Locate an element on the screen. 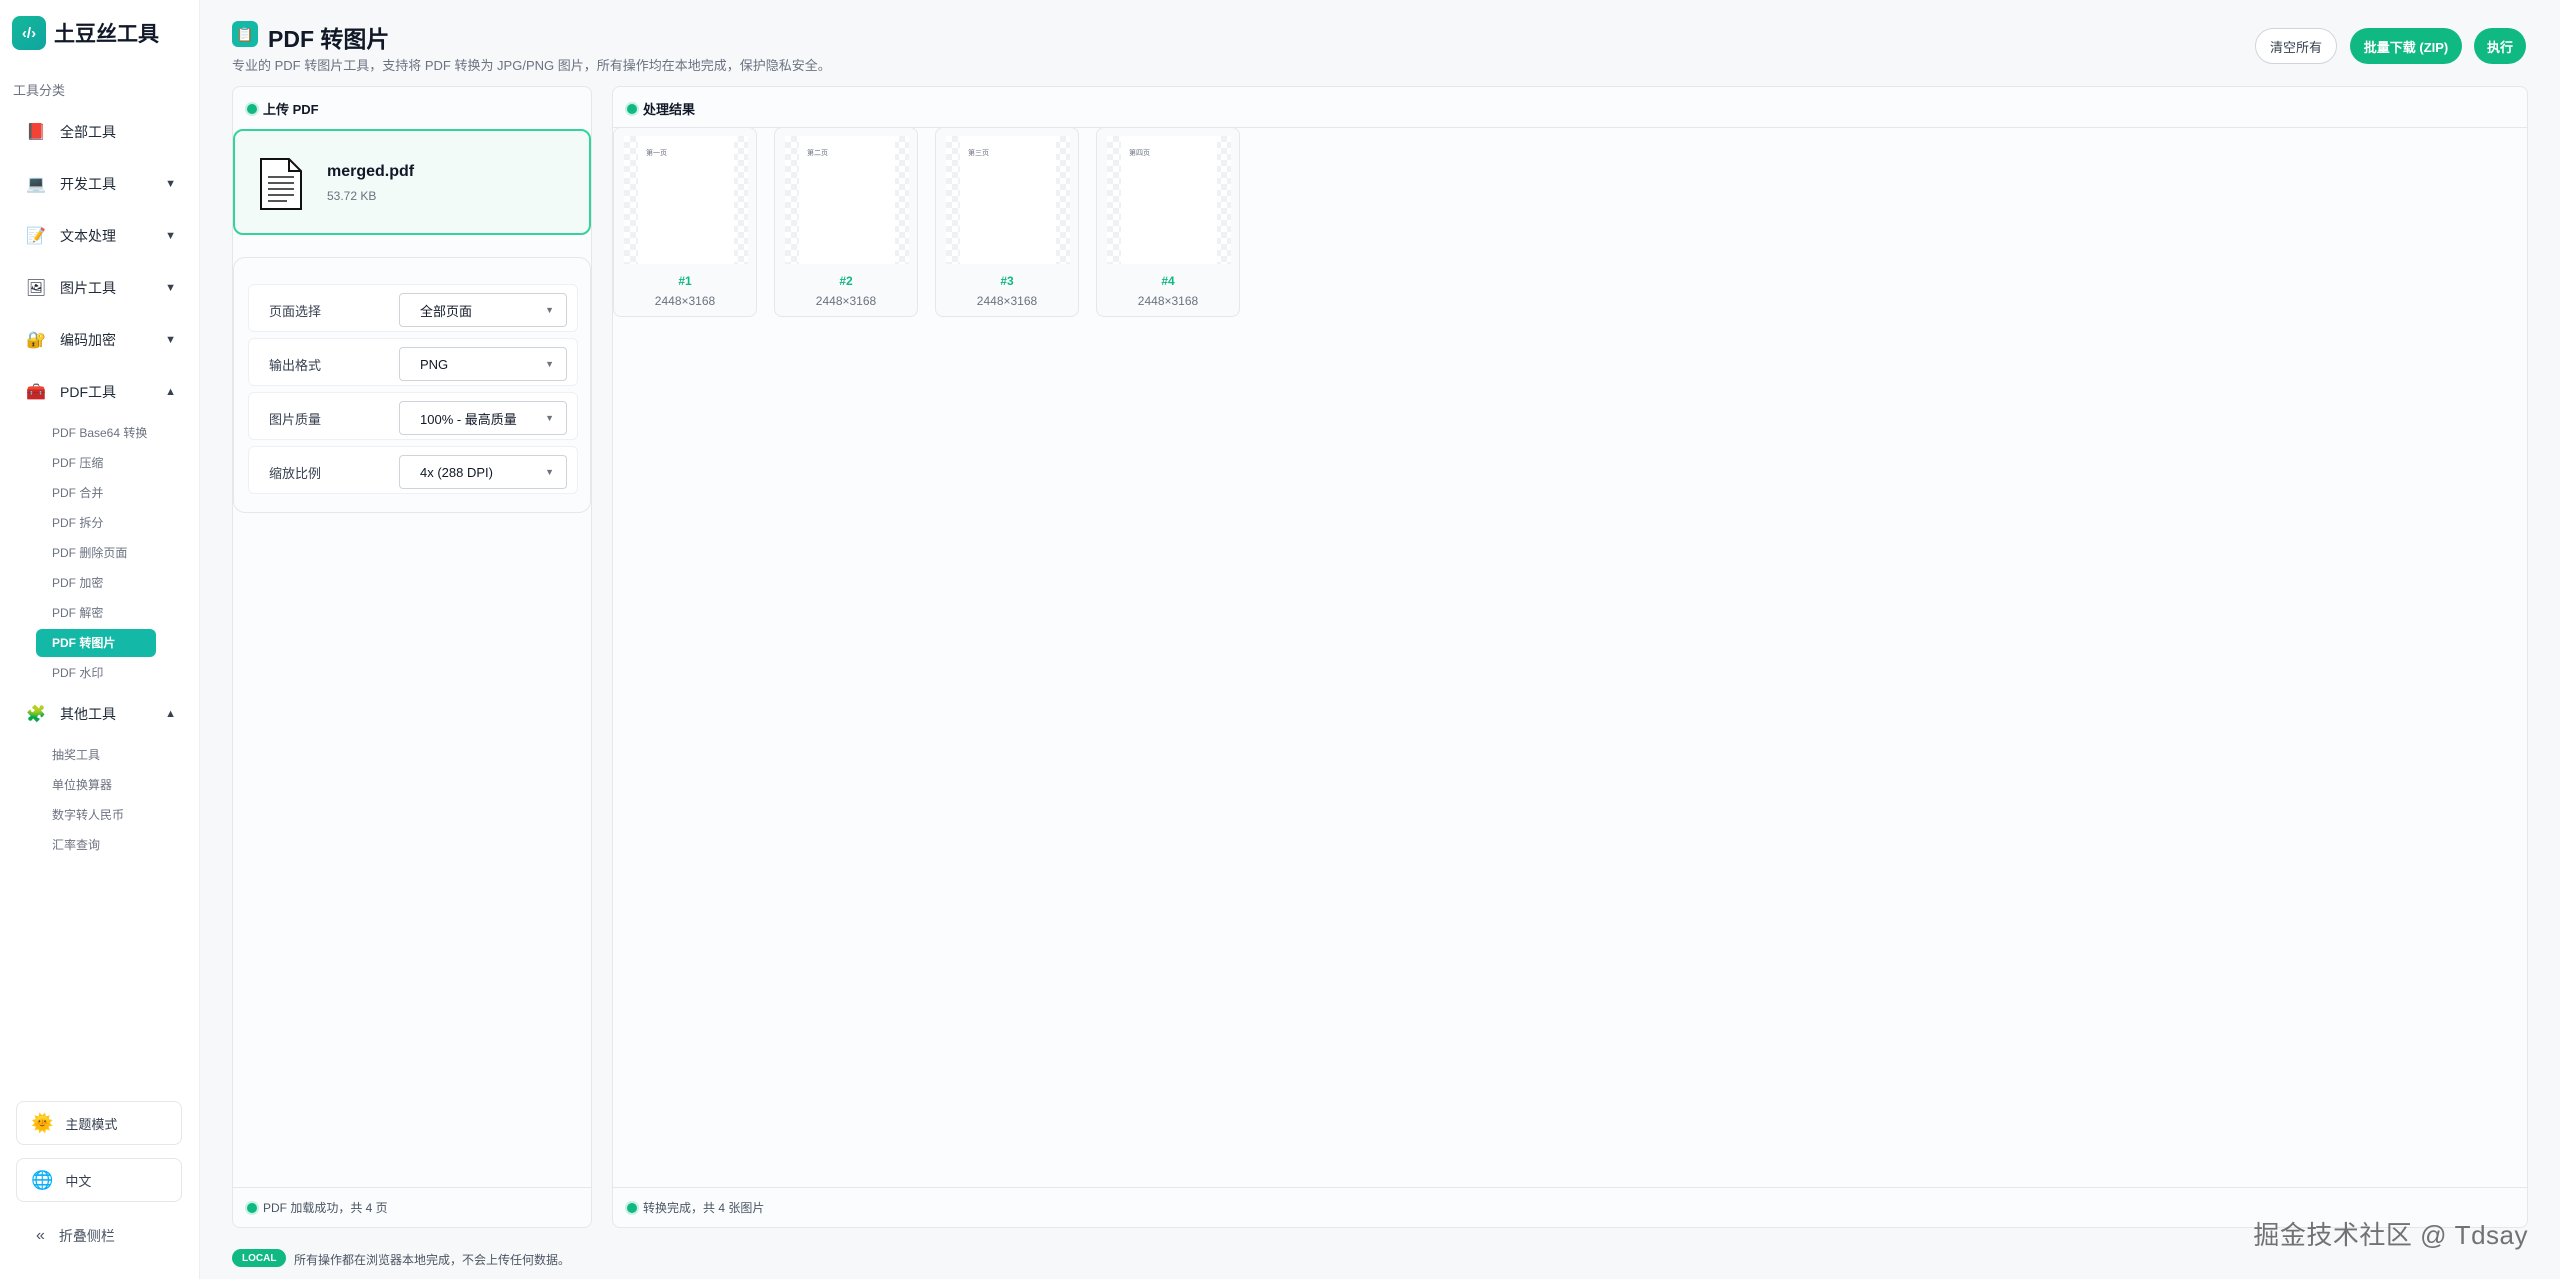  result-image-card: 第一页 #1 2448×3168 is located at coordinates (685, 222).